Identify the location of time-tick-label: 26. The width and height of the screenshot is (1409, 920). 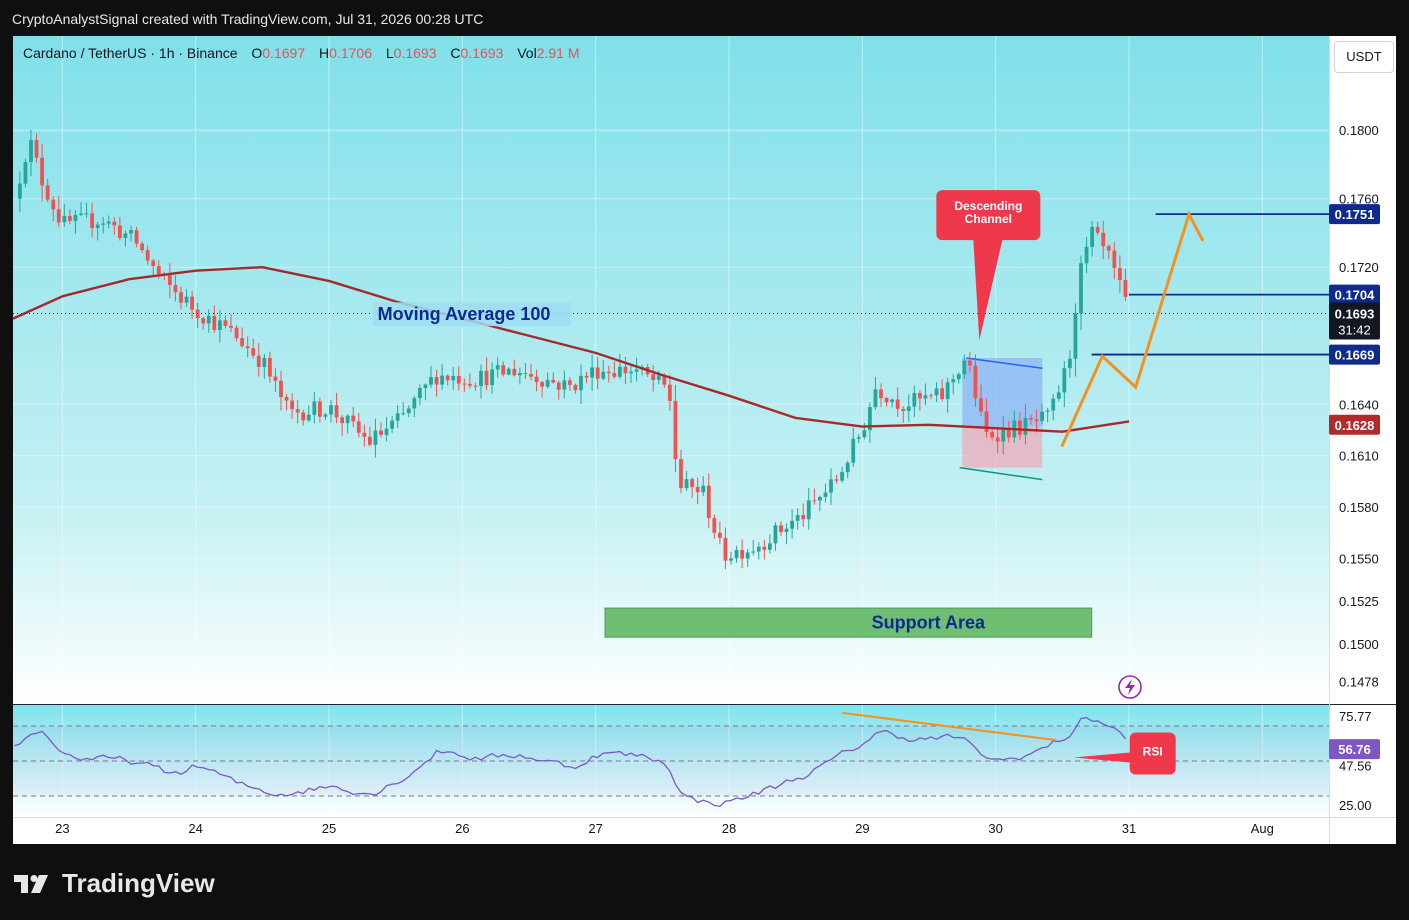
(462, 828).